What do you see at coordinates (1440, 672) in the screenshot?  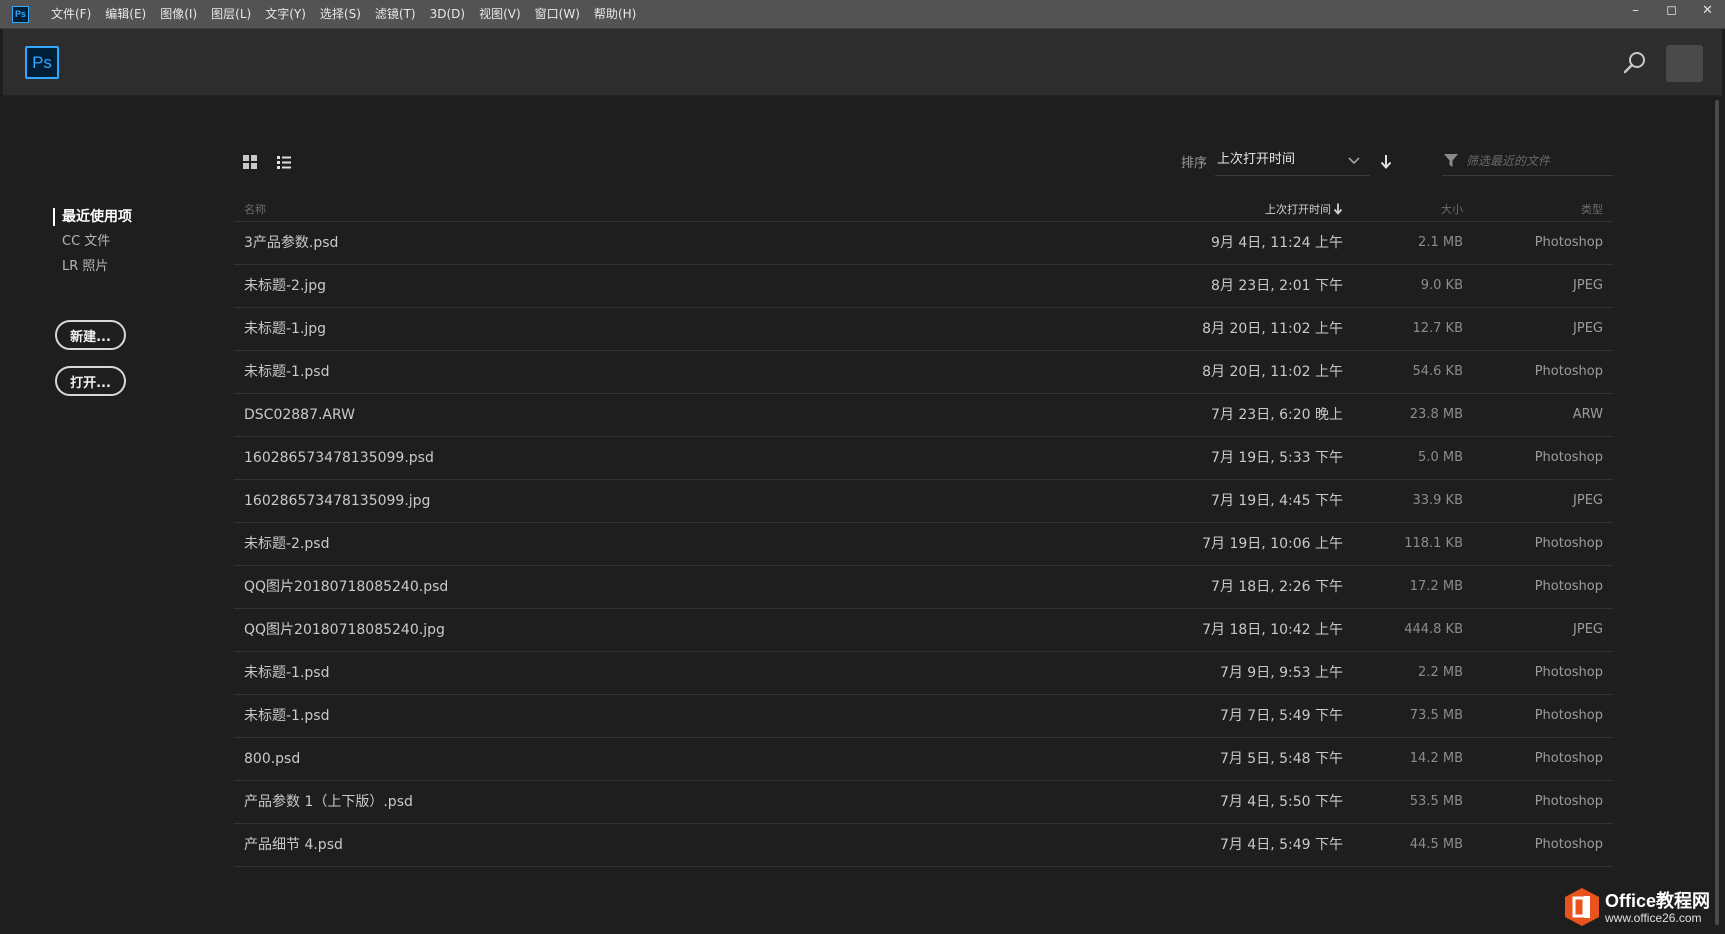 I see `file-size: 2.2 MB` at bounding box center [1440, 672].